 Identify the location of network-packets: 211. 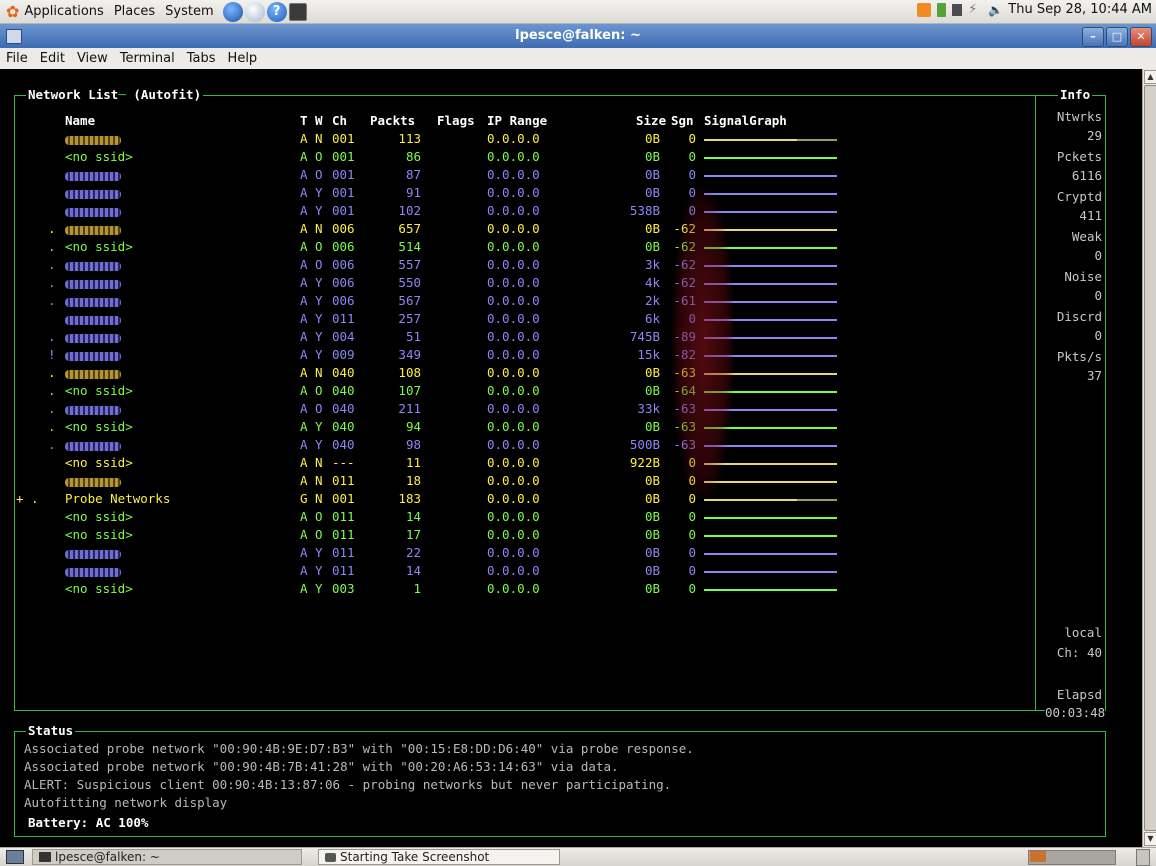
(409, 408).